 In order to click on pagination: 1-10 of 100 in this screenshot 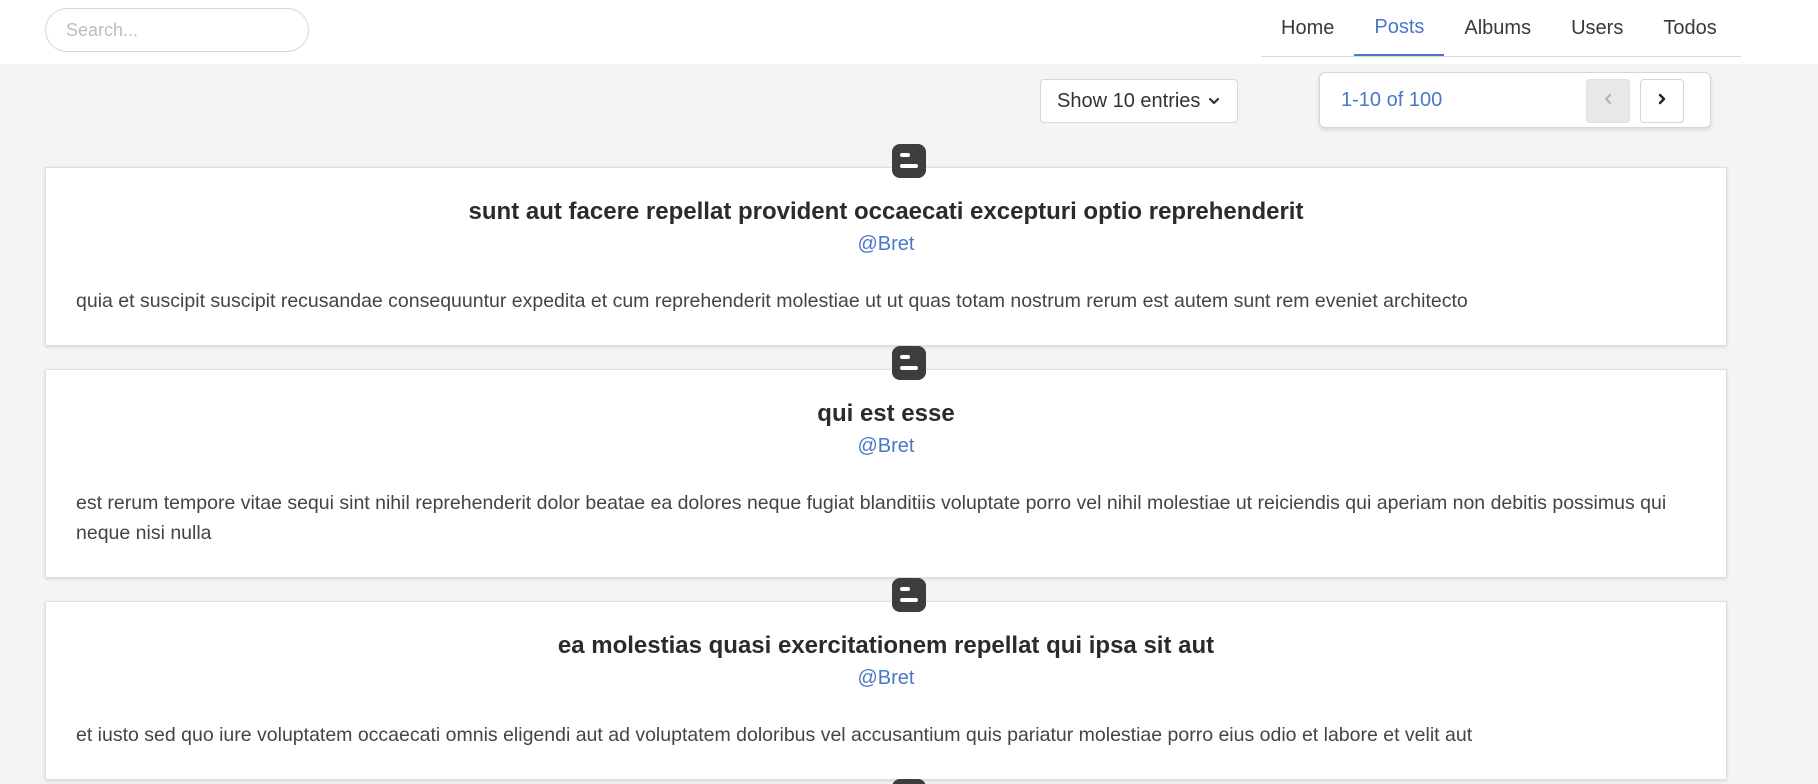, I will do `click(1515, 100)`.